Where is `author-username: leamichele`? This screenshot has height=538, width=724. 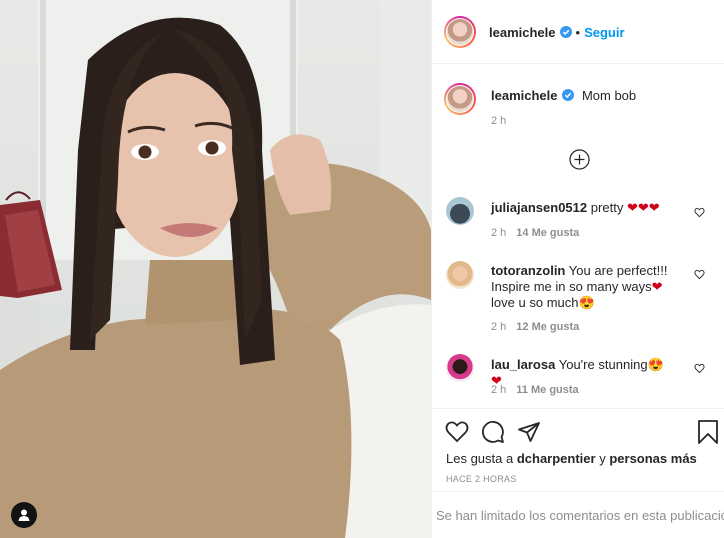
author-username: leamichele is located at coordinates (522, 32).